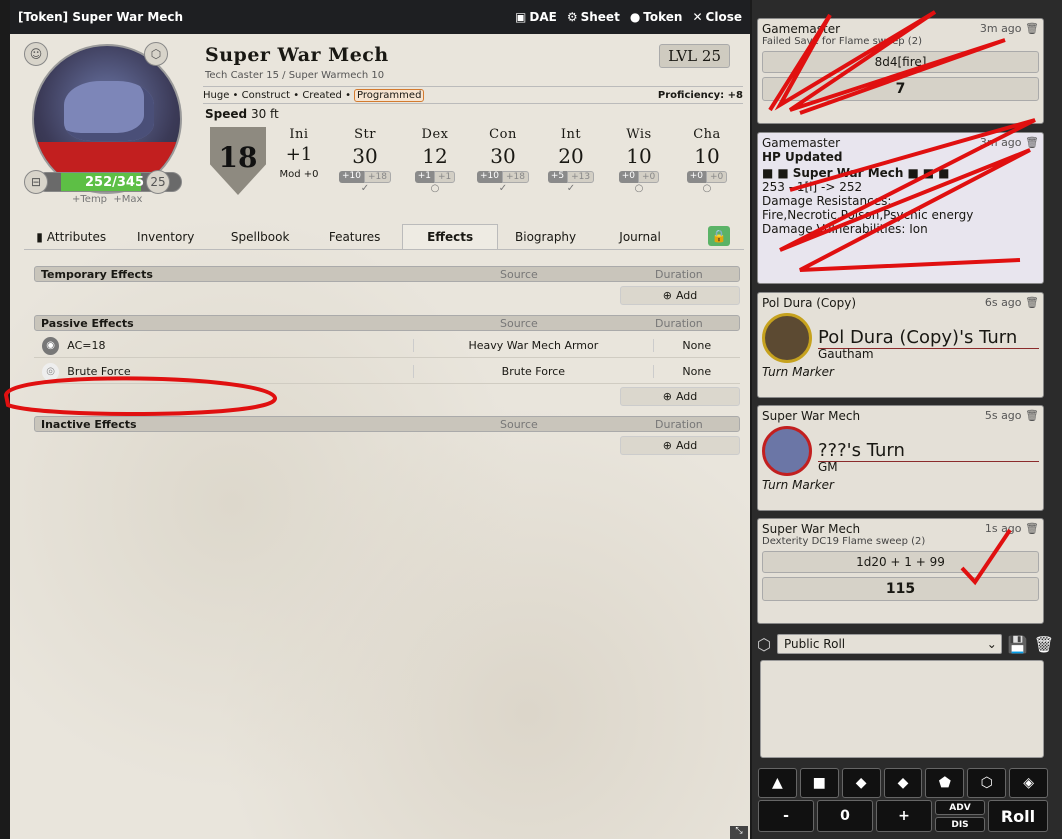  Describe the element at coordinates (902, 709) in the screenshot. I see `chat-input` at that location.